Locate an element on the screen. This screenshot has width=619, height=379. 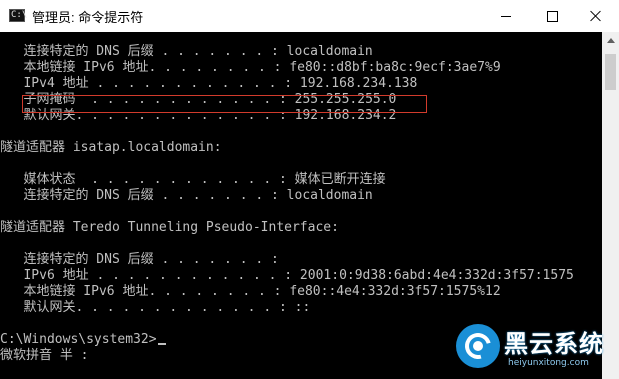
watermark-logo: 黑云系统 heiyunxitong.com is located at coordinates (536, 349).